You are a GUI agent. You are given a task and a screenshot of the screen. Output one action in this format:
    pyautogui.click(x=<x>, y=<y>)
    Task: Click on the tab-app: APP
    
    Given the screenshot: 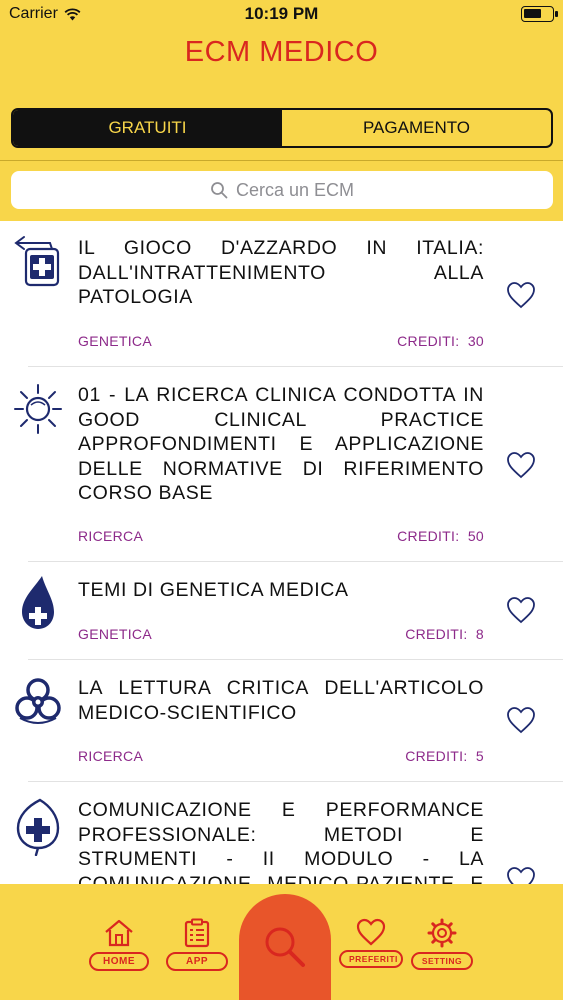 What is the action you would take?
    pyautogui.click(x=197, y=944)
    